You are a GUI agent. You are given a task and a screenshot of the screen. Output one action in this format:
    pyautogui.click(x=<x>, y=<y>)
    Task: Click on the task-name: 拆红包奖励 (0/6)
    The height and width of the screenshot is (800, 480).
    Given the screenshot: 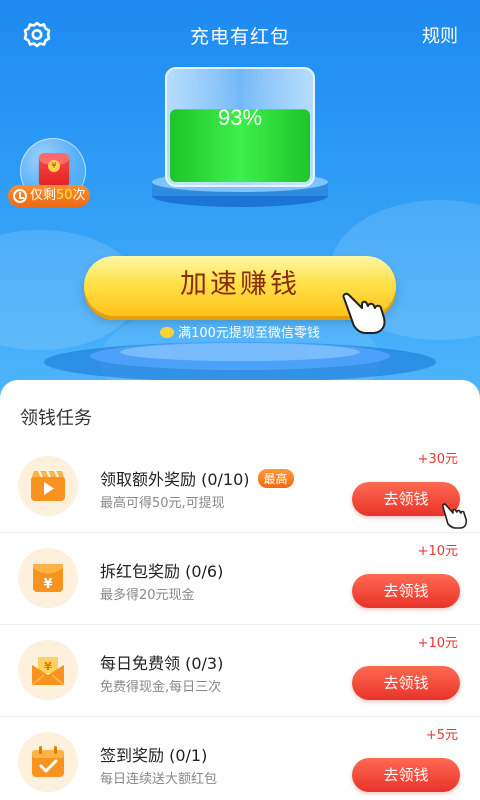 What is the action you would take?
    pyautogui.click(x=162, y=571)
    